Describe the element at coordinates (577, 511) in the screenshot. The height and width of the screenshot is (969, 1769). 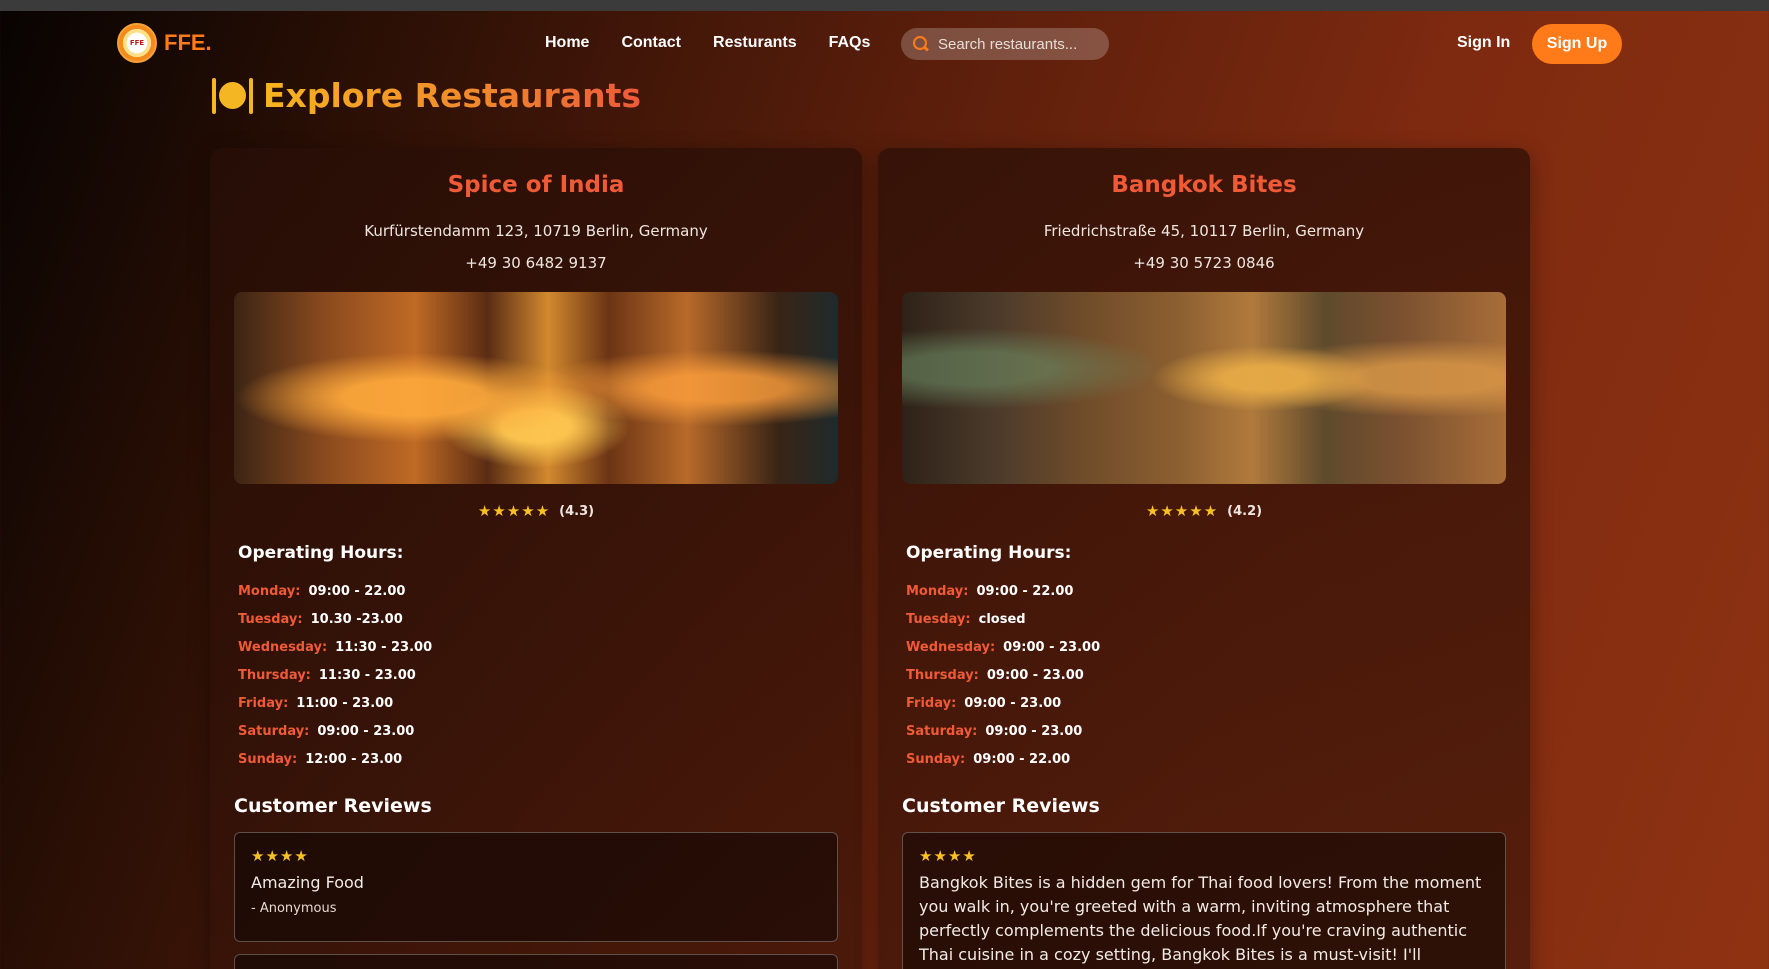
I see `rating-score: (4.3)` at that location.